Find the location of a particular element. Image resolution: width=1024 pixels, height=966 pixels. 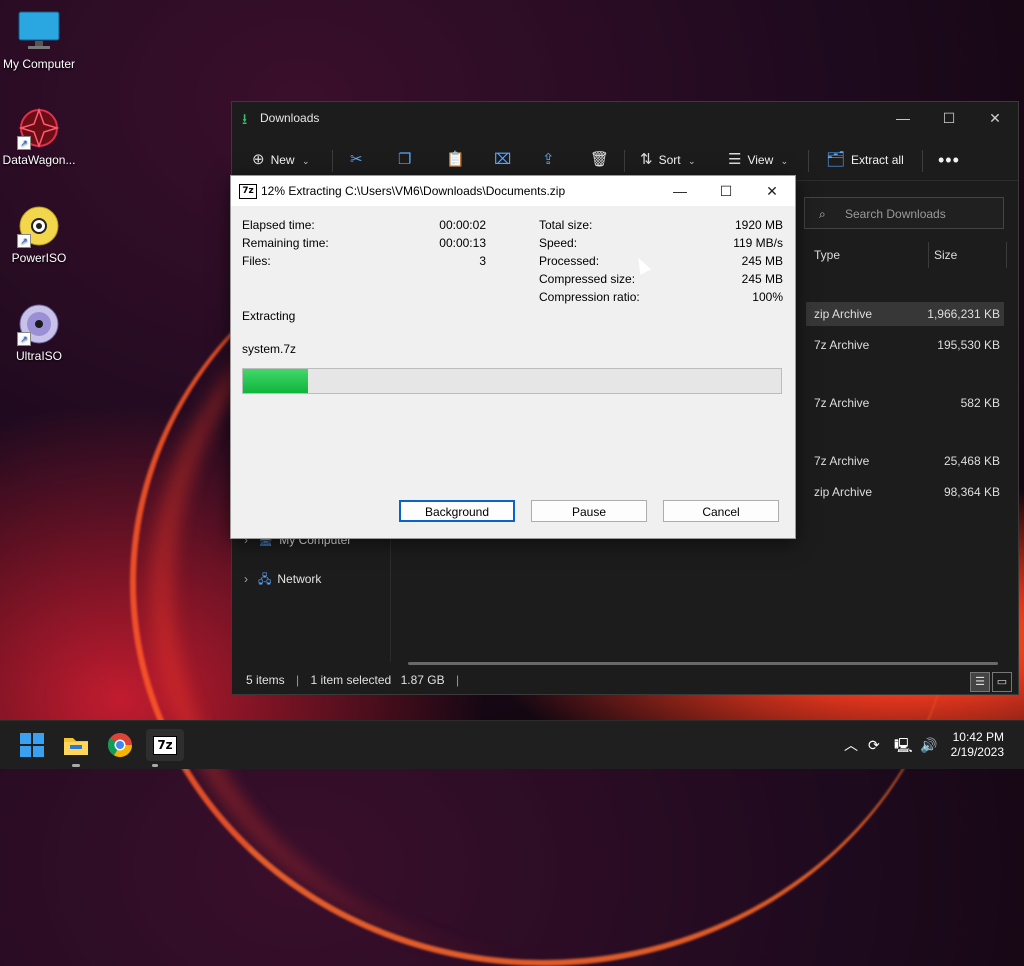

desktop-icon-label: PowerISO is located at coordinates (39, 258).